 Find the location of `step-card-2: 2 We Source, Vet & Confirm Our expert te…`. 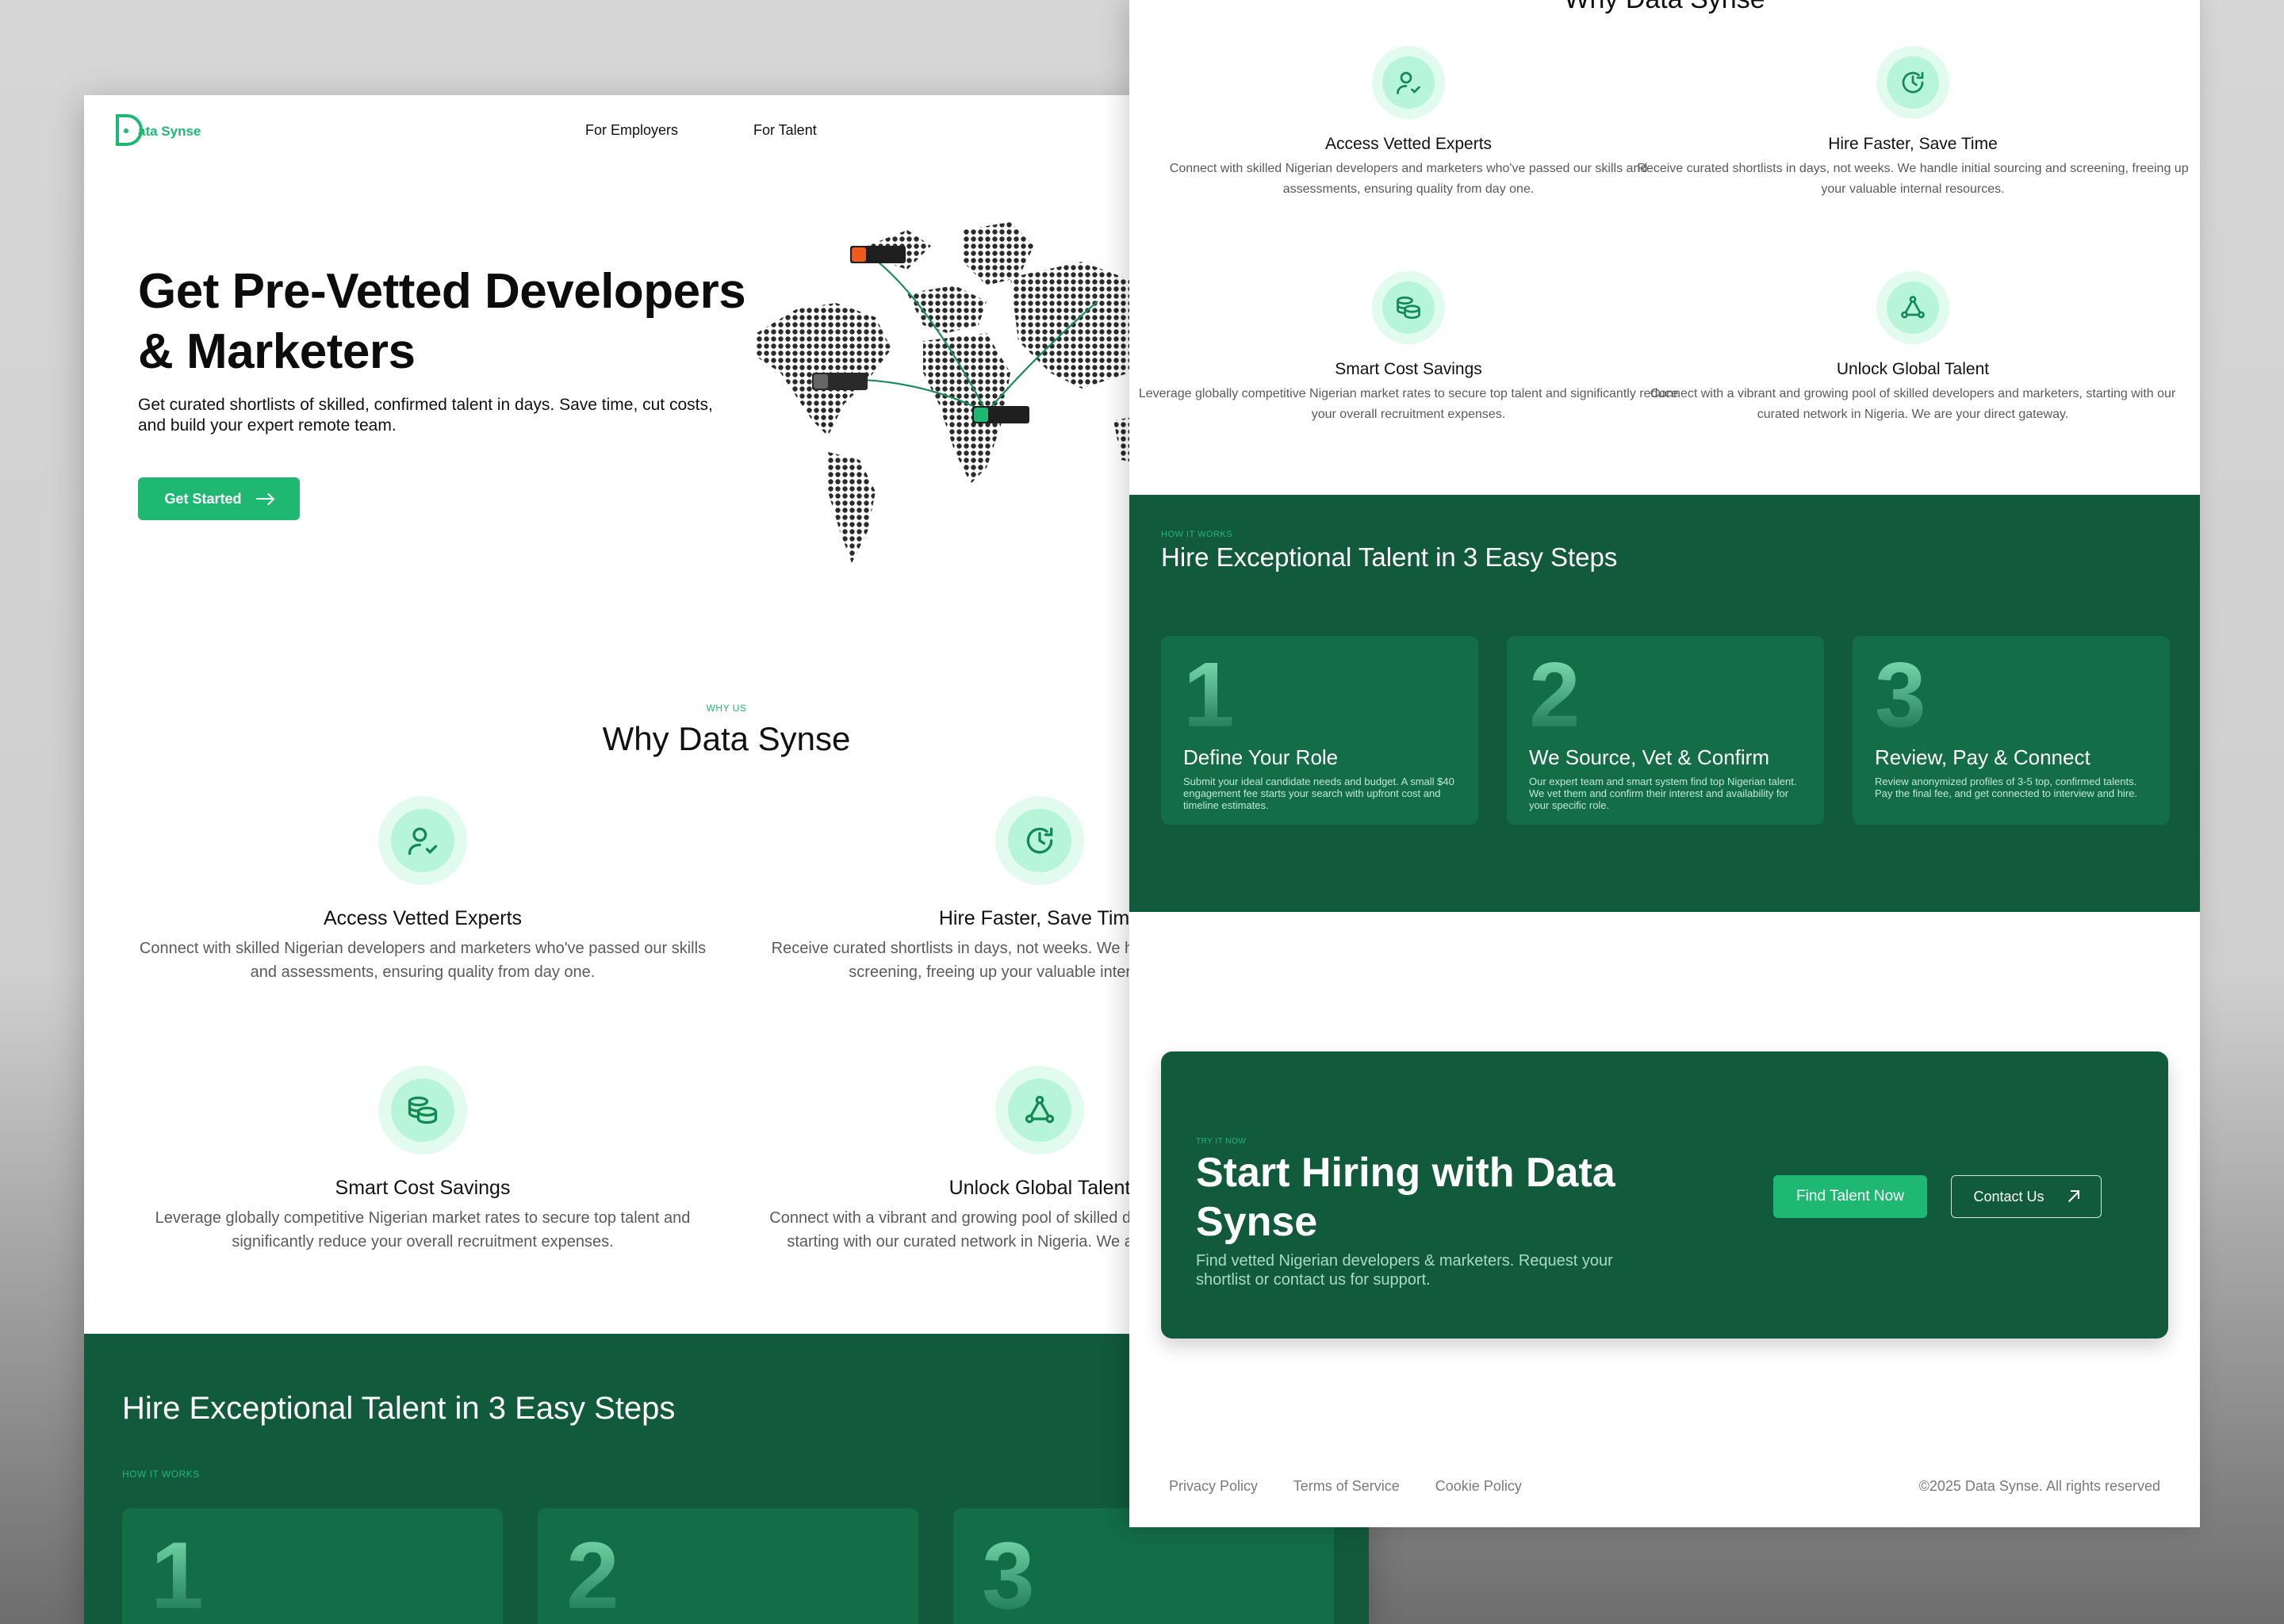

step-card-2: 2 We Source, Vet & Confirm Our expert te… is located at coordinates (1665, 730).